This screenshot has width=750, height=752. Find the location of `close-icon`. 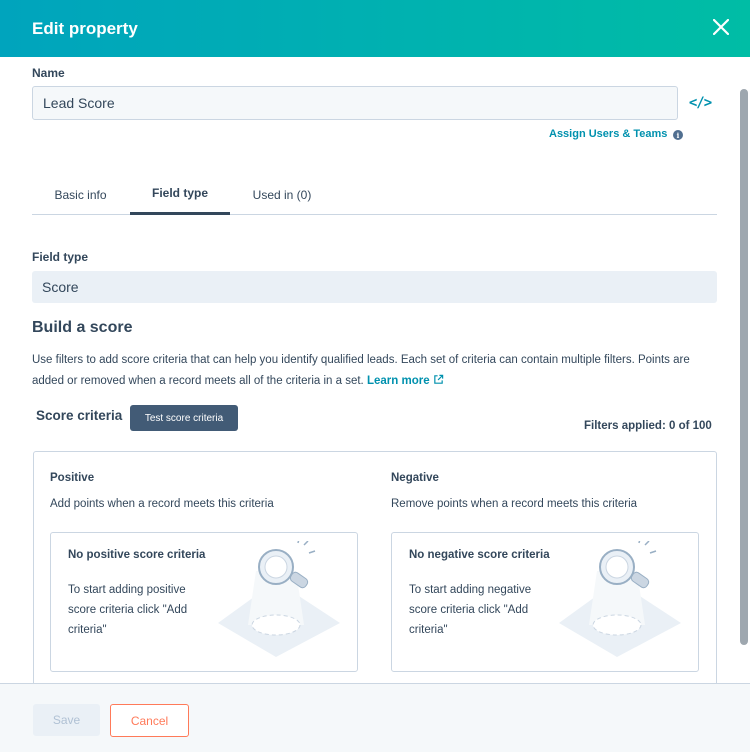

close-icon is located at coordinates (721, 27).